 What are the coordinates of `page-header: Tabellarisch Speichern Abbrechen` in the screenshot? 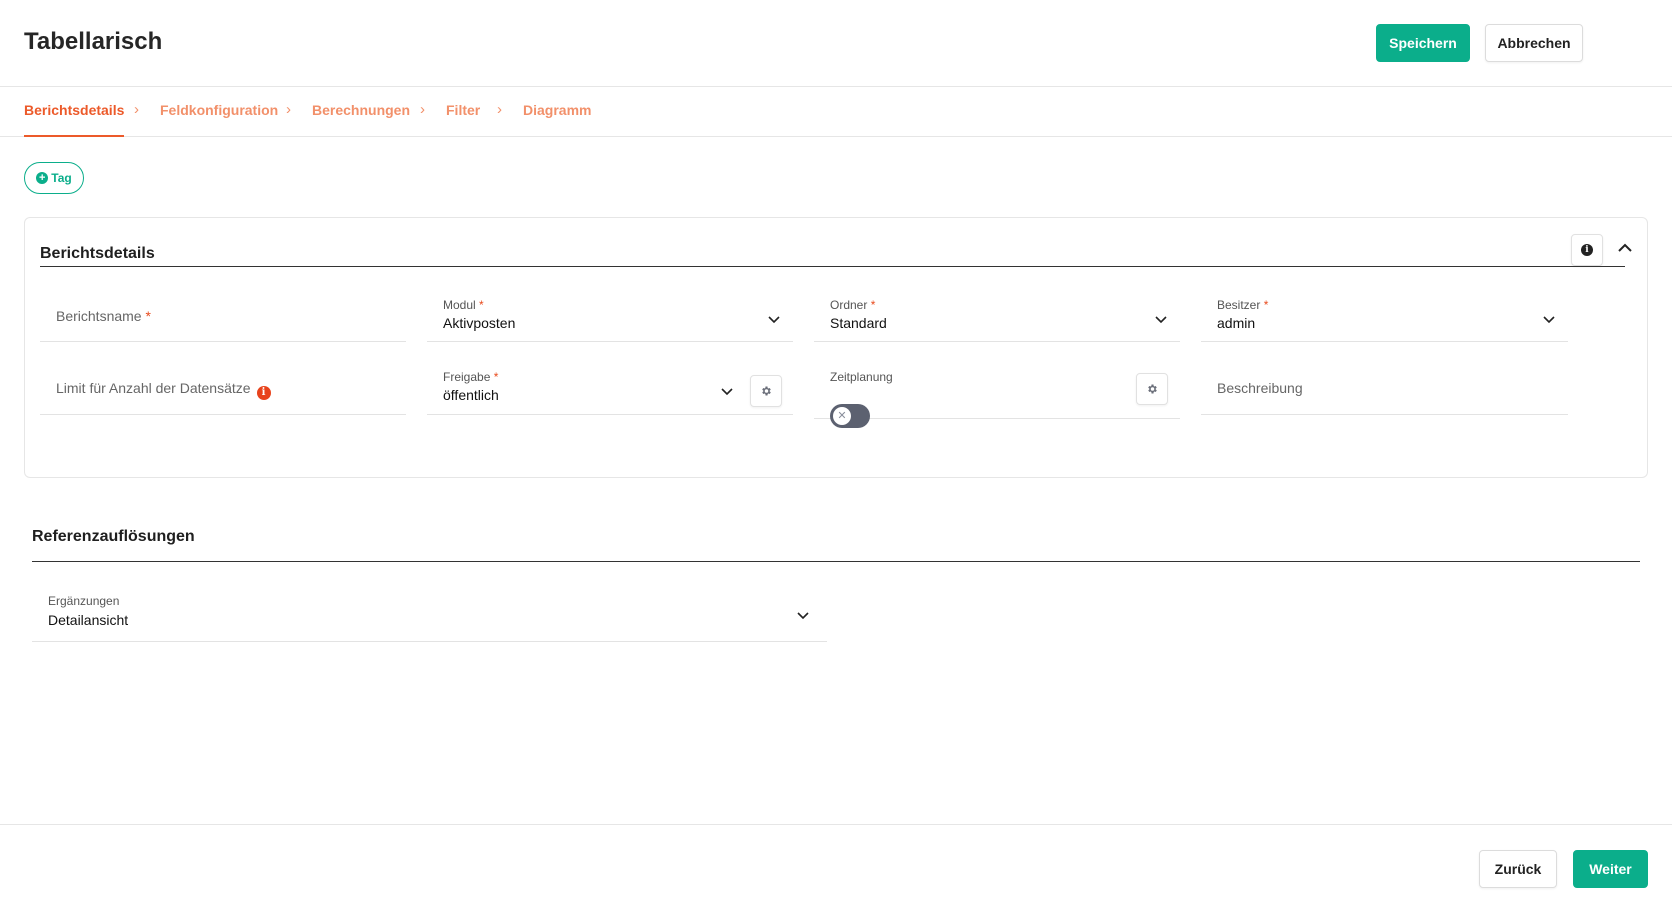 It's located at (836, 43).